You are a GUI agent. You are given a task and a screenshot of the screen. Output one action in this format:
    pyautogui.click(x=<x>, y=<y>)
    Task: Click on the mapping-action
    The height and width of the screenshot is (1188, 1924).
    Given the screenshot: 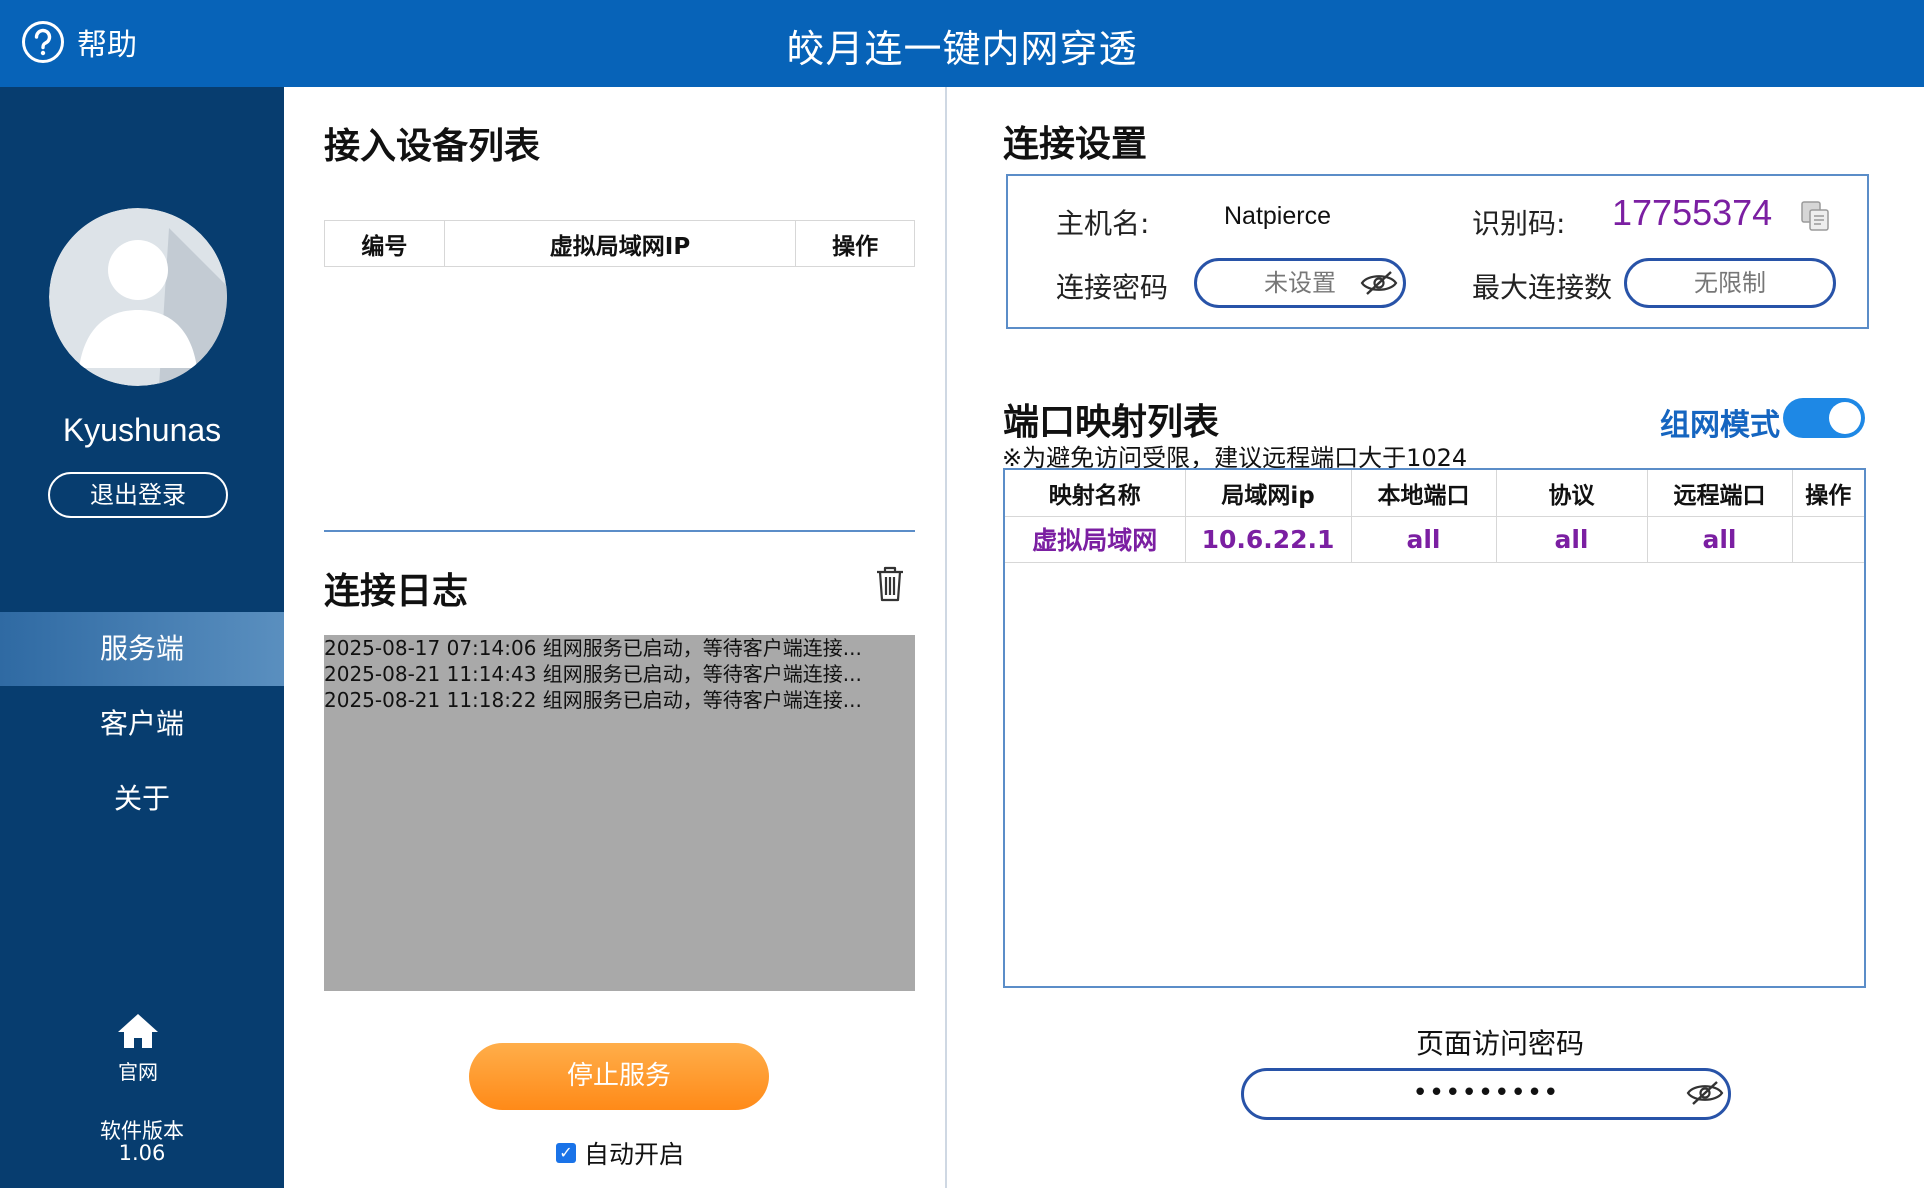 What is the action you would take?
    pyautogui.click(x=1828, y=539)
    